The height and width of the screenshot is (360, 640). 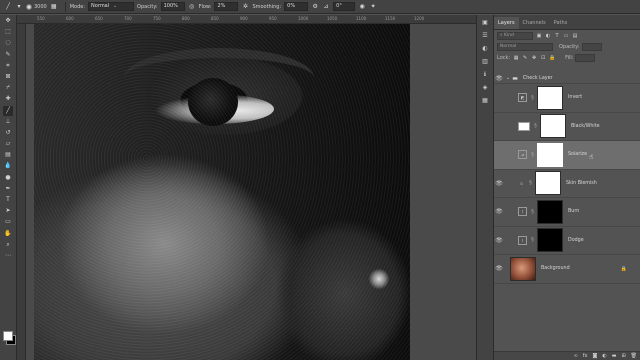 What do you see at coordinates (19, 7) in the screenshot?
I see `chevron-down-icon: ▾` at bounding box center [19, 7].